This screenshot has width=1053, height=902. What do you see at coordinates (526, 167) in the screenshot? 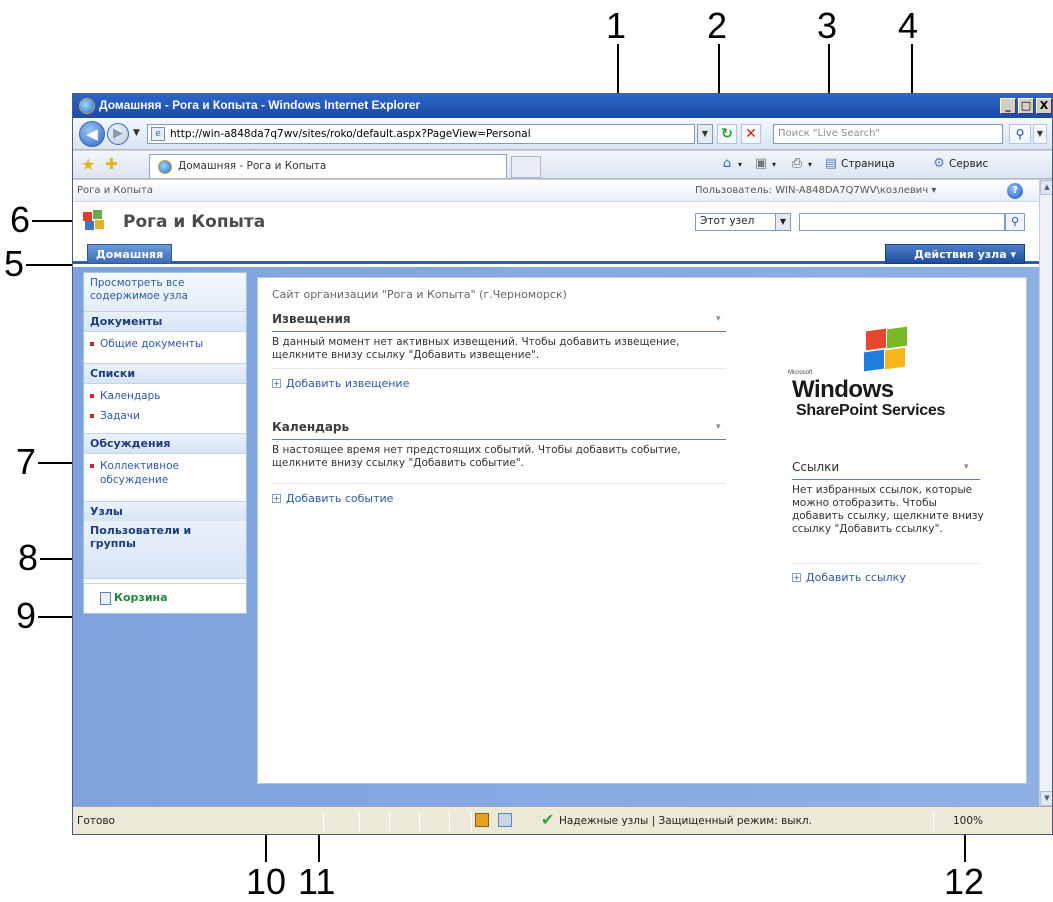
I see `new-tab-button` at bounding box center [526, 167].